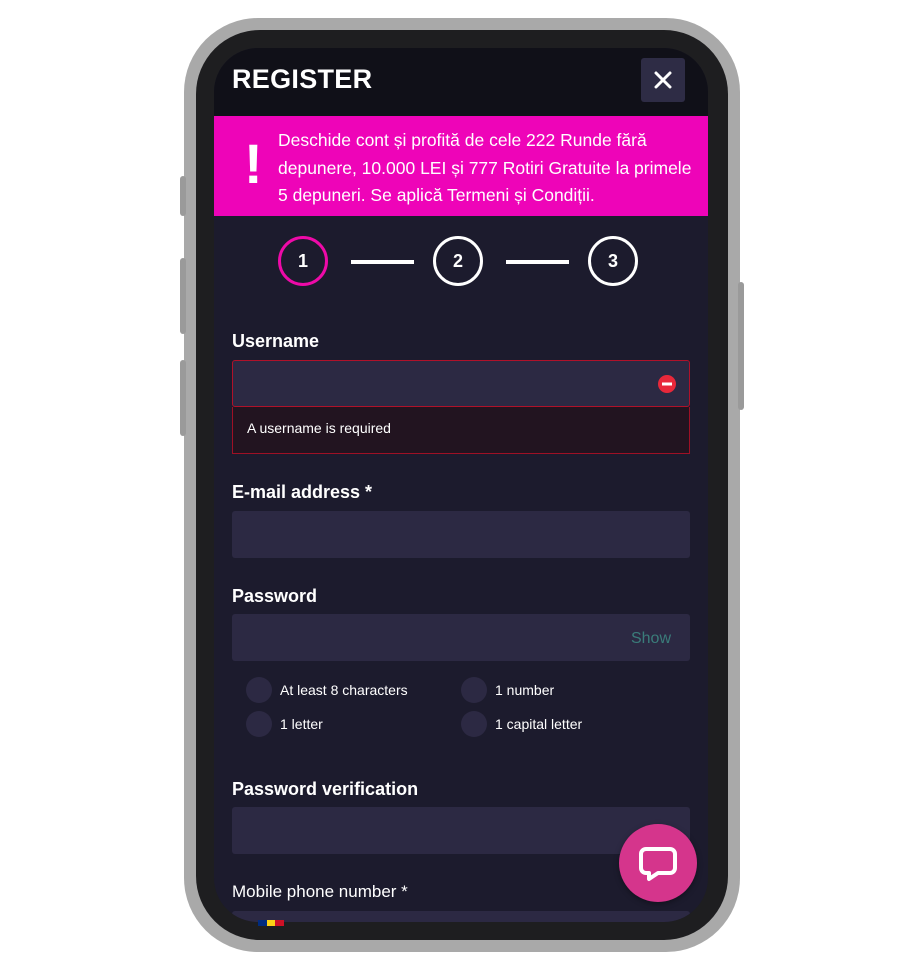 Image resolution: width=924 pixels, height=972 pixels. Describe the element at coordinates (253, 163) in the screenshot. I see `exclamation-icon: !` at that location.